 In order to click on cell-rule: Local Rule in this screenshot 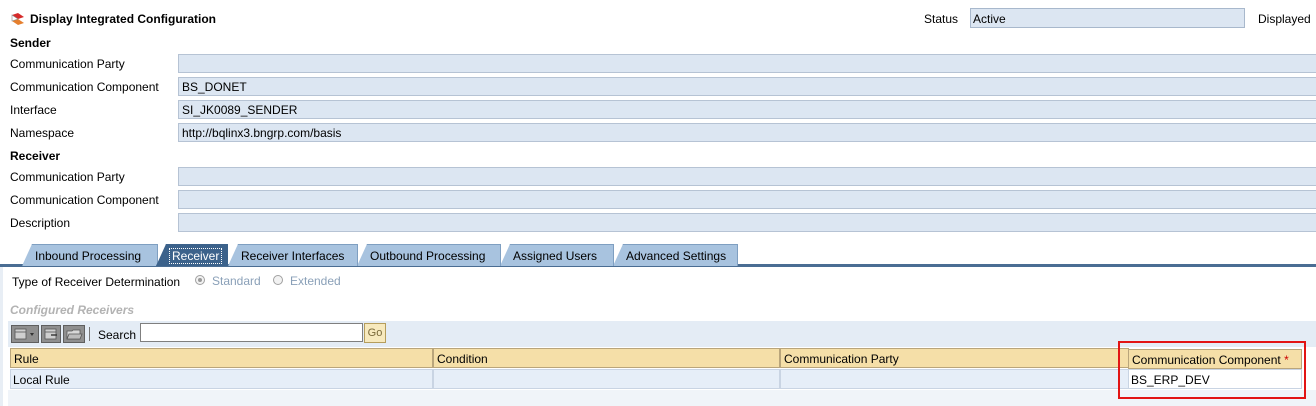, I will do `click(221, 379)`.